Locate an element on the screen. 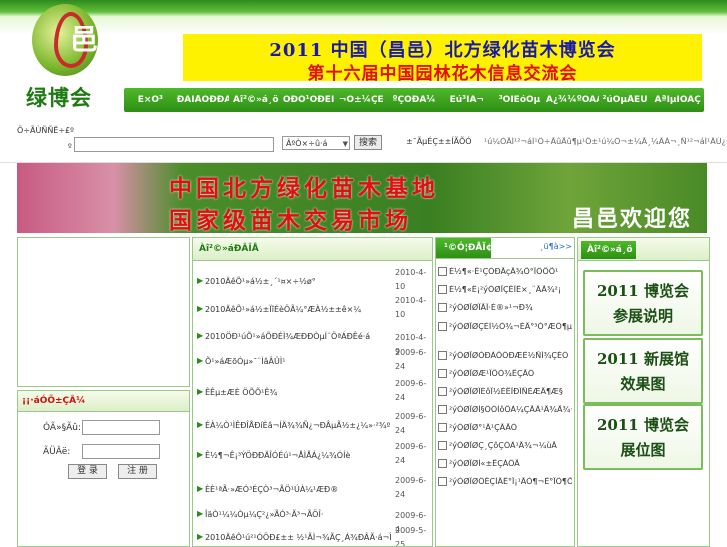  list-item: ²ýÒØÏØÆ¹ÏÔÓ¾ÊÇÃÓ is located at coordinates (505, 373).